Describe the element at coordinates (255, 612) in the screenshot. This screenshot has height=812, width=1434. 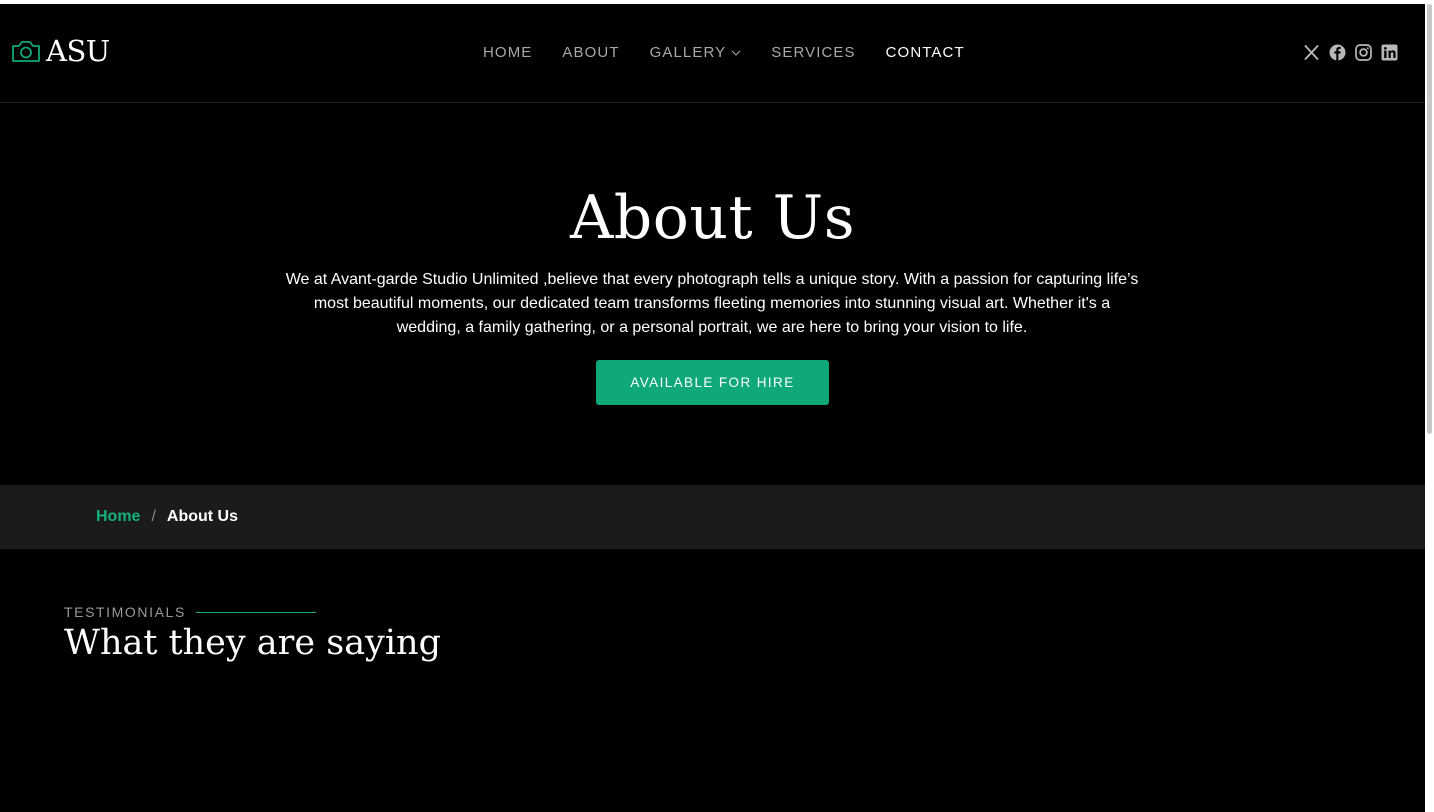
I see `section-label-line` at that location.